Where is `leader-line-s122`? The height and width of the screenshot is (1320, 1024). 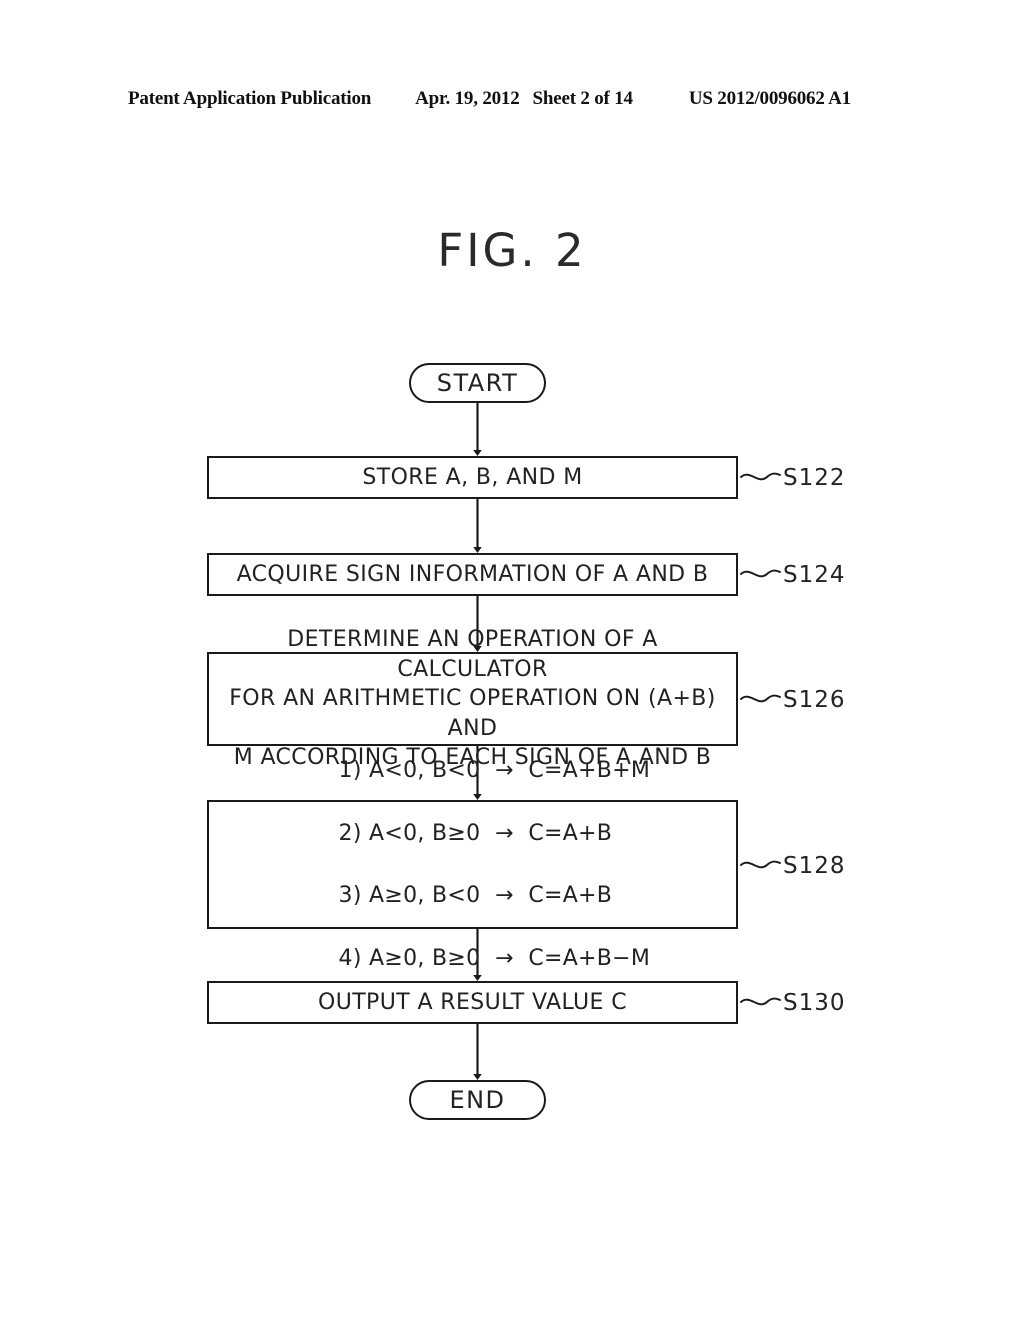
leader-line-s122 is located at coordinates (760, 476).